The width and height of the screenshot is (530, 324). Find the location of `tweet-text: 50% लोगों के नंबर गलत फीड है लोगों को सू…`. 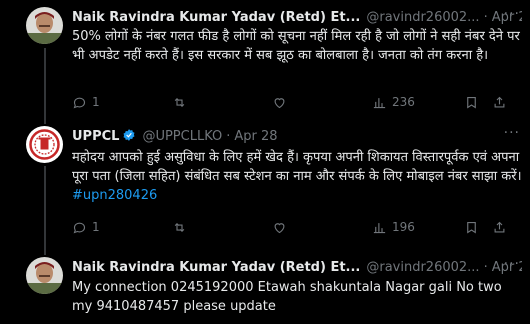

tweet-text: 50% लोगों के नंबर गलत फीड है लोगों को सू… is located at coordinates (296, 46).